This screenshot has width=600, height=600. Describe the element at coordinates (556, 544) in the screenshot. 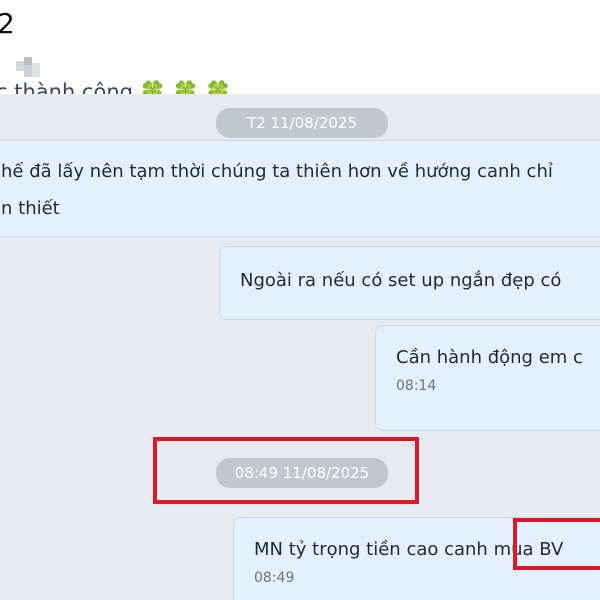

I see `highlight-box-text` at that location.